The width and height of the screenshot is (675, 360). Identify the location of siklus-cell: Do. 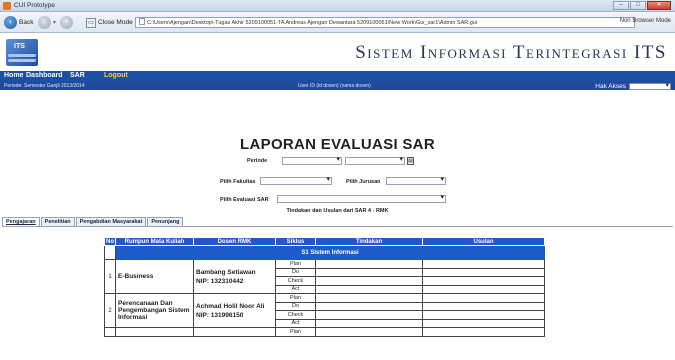
(295, 306).